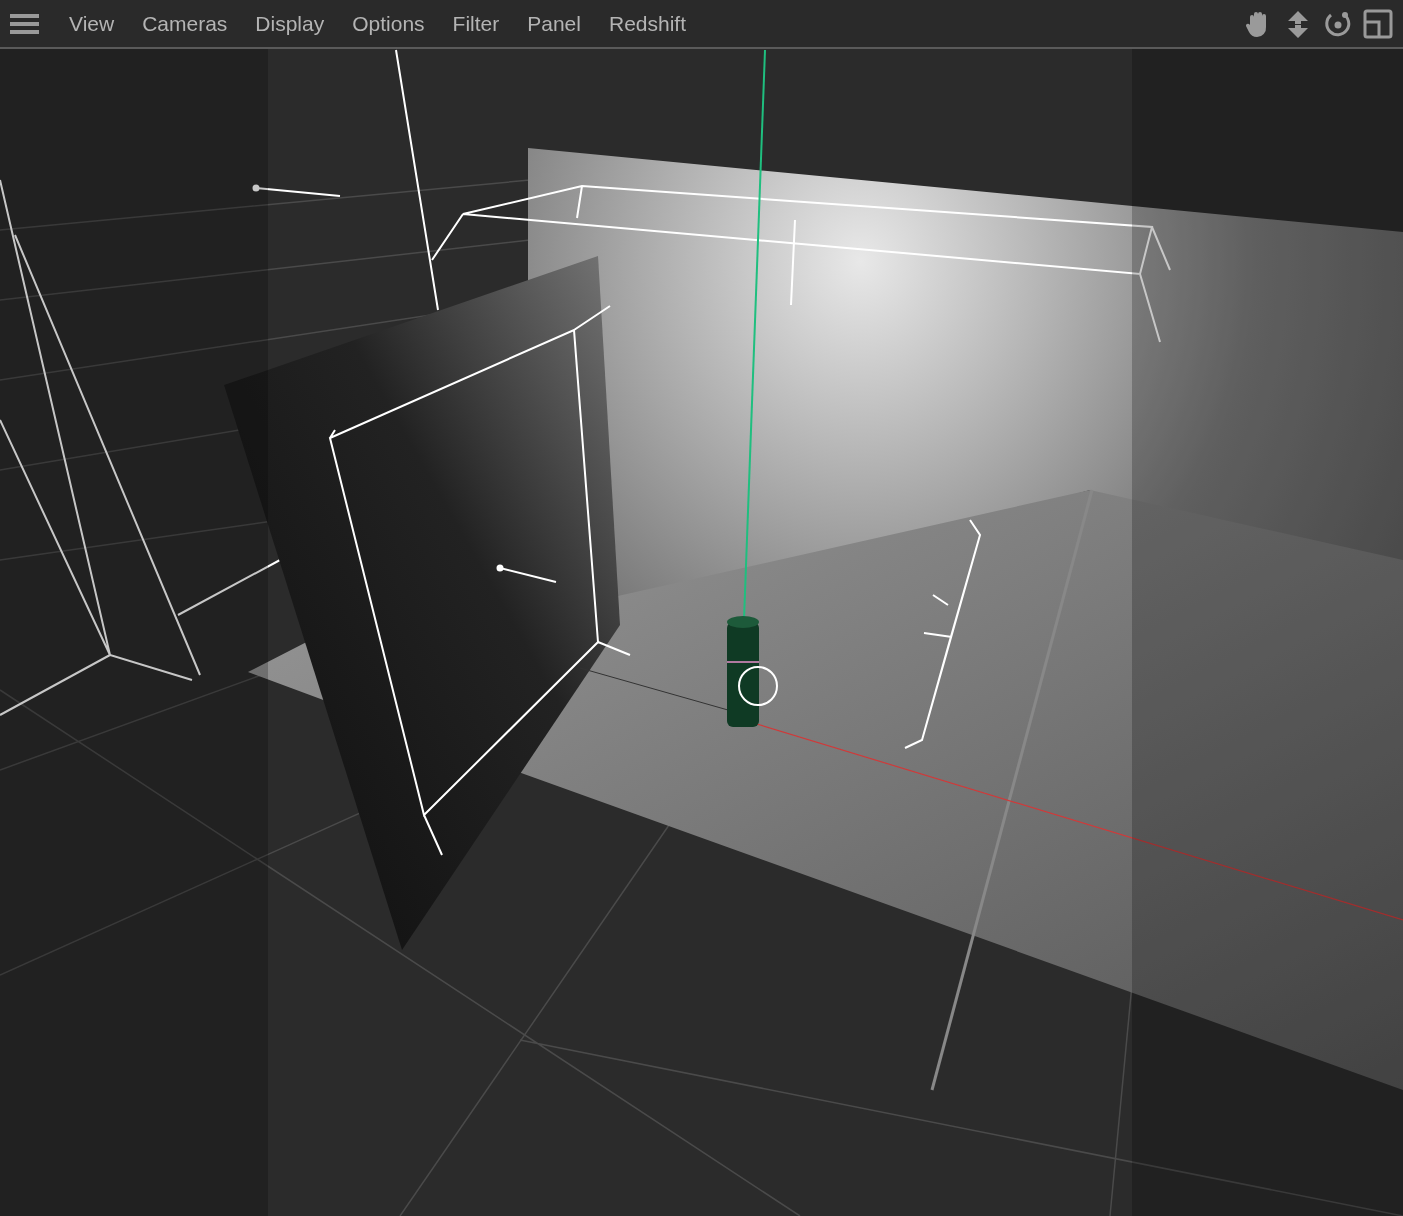  I want to click on menu-item: View, so click(92, 23).